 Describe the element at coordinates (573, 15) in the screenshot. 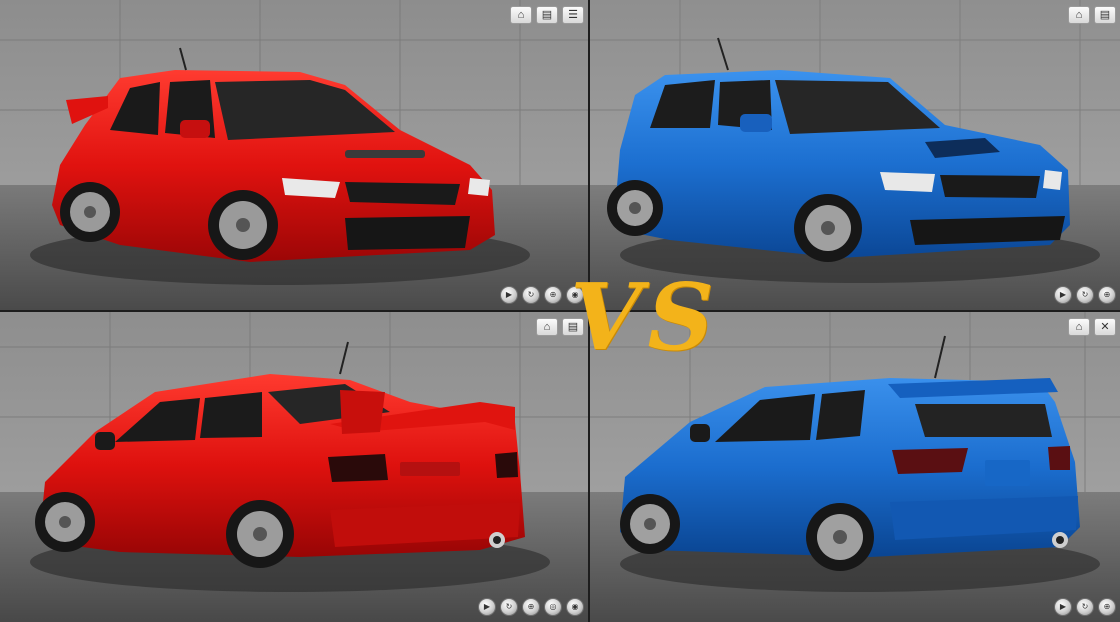

I see `menu-icon: ☰` at that location.